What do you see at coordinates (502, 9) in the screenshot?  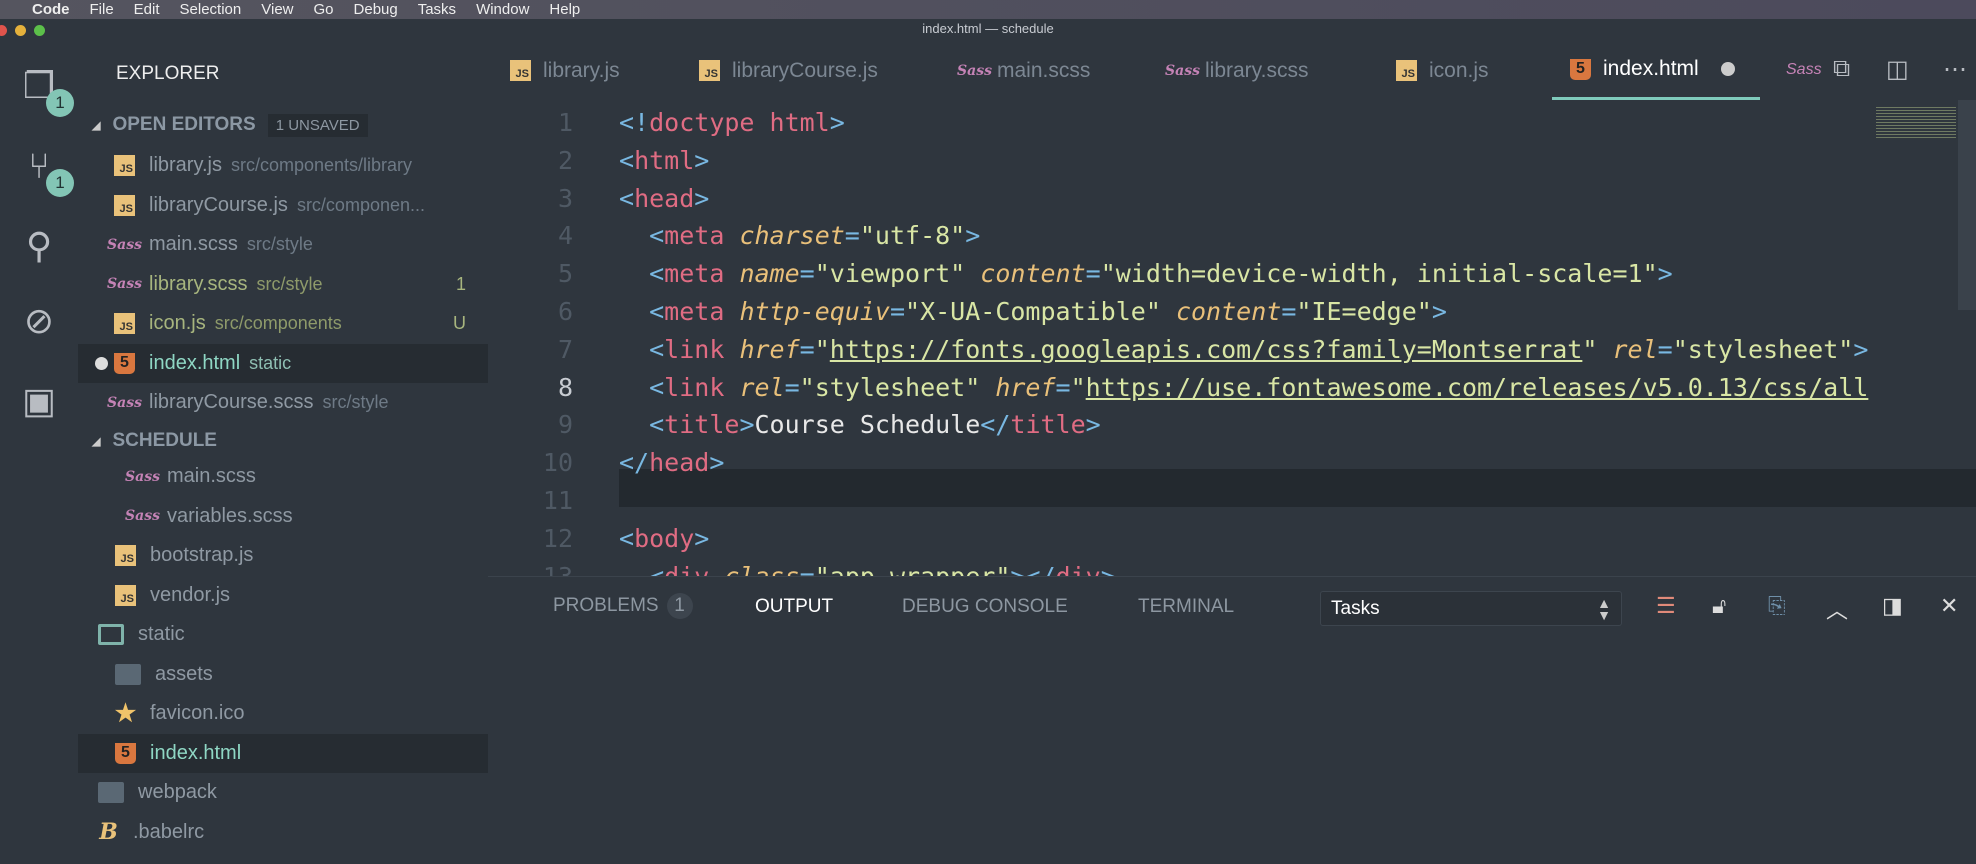 I see `menu-window: Window` at bounding box center [502, 9].